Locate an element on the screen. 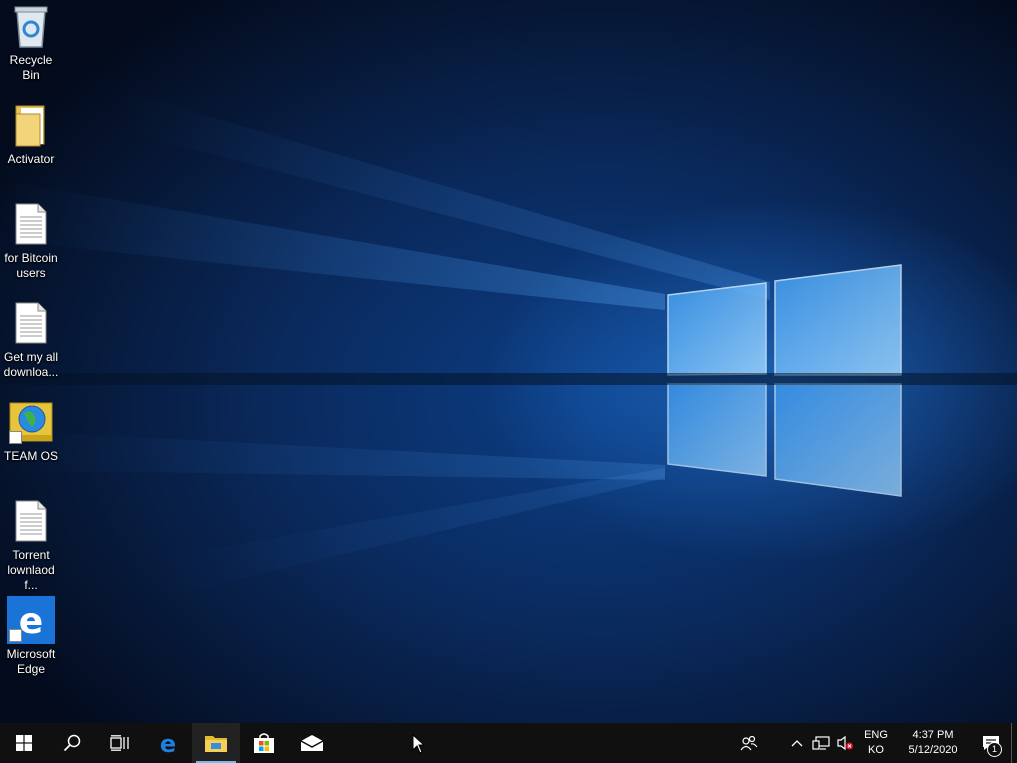  mail-taskbar-button is located at coordinates (312, 743).